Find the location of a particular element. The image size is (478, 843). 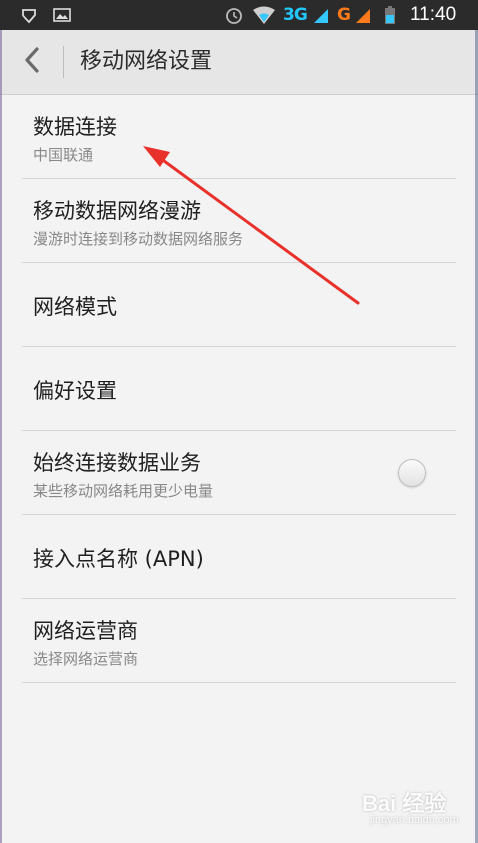

action-bar-divider is located at coordinates (63, 62).